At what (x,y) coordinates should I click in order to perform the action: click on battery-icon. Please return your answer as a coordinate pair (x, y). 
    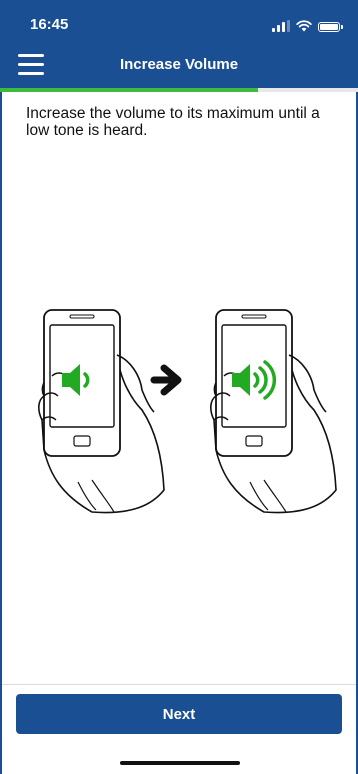
    Looking at the image, I should click on (330, 27).